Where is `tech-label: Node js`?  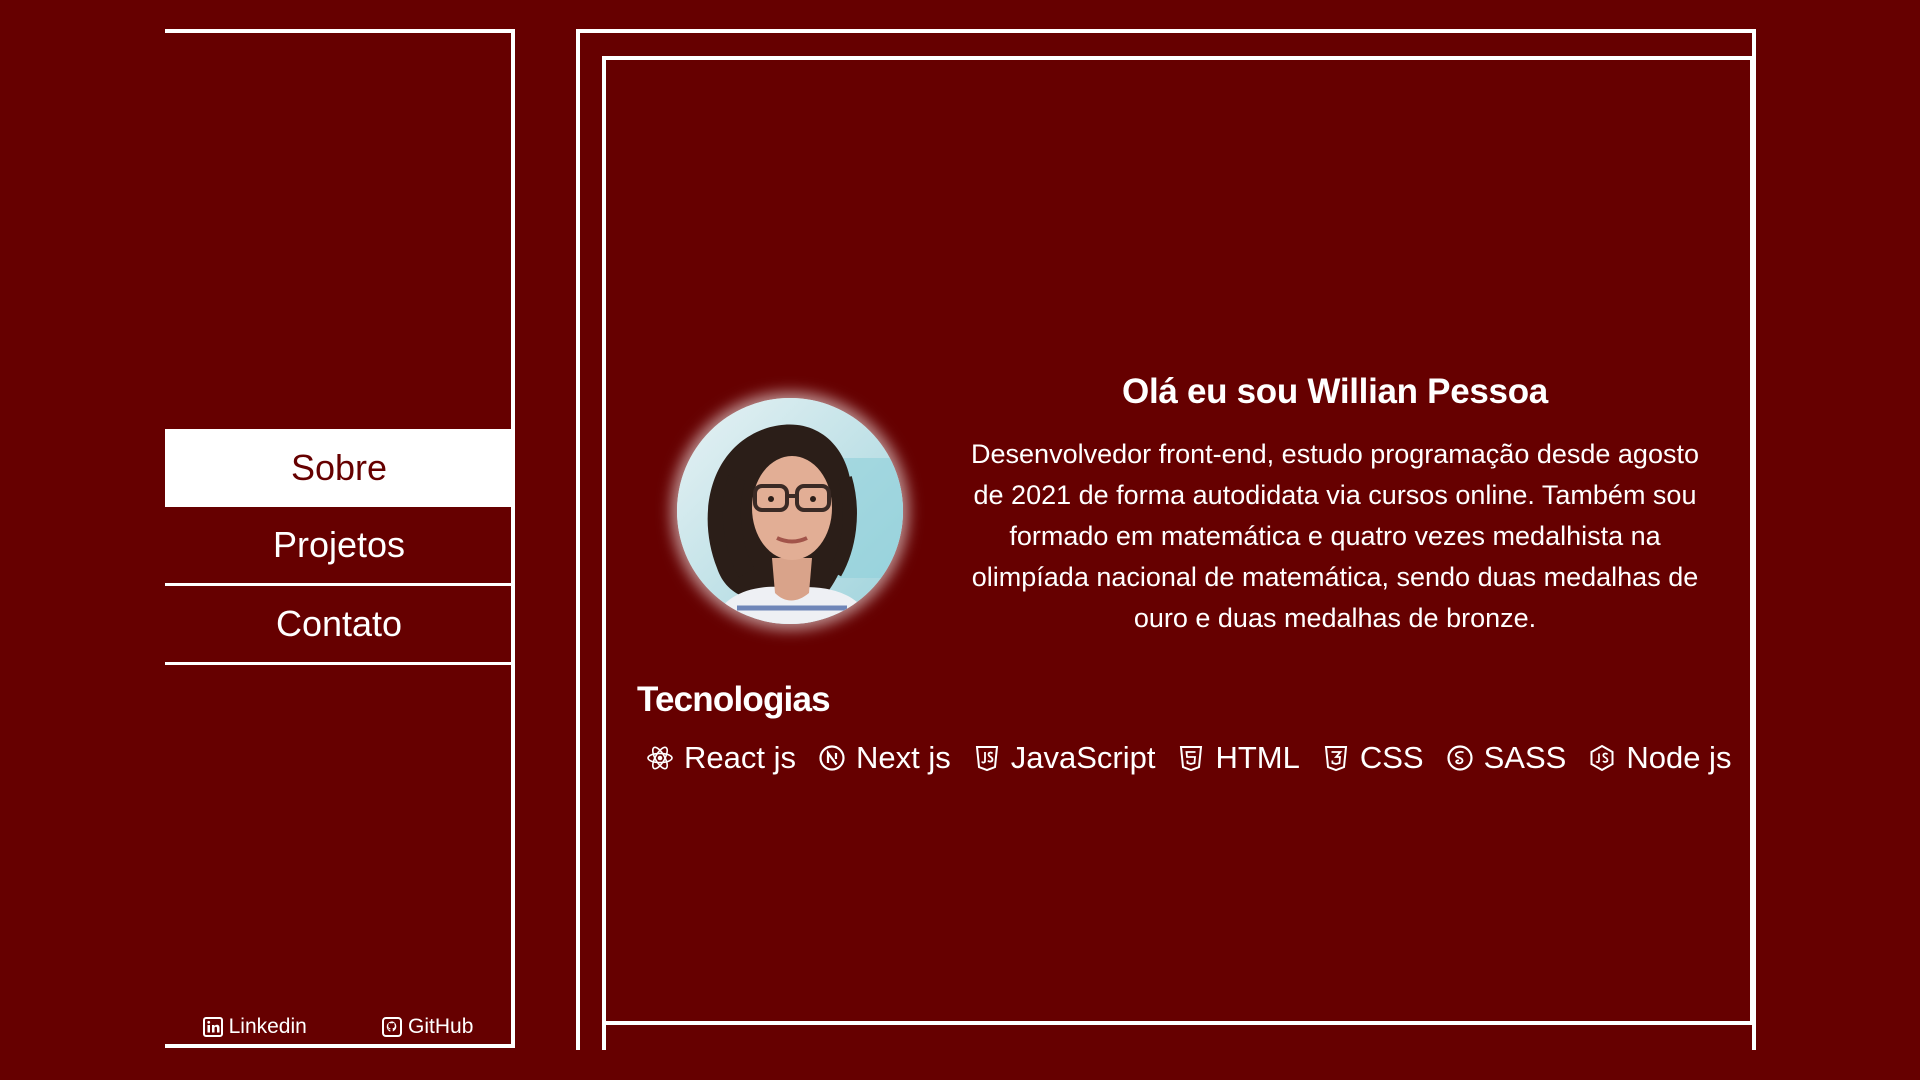
tech-label: Node js is located at coordinates (1679, 757).